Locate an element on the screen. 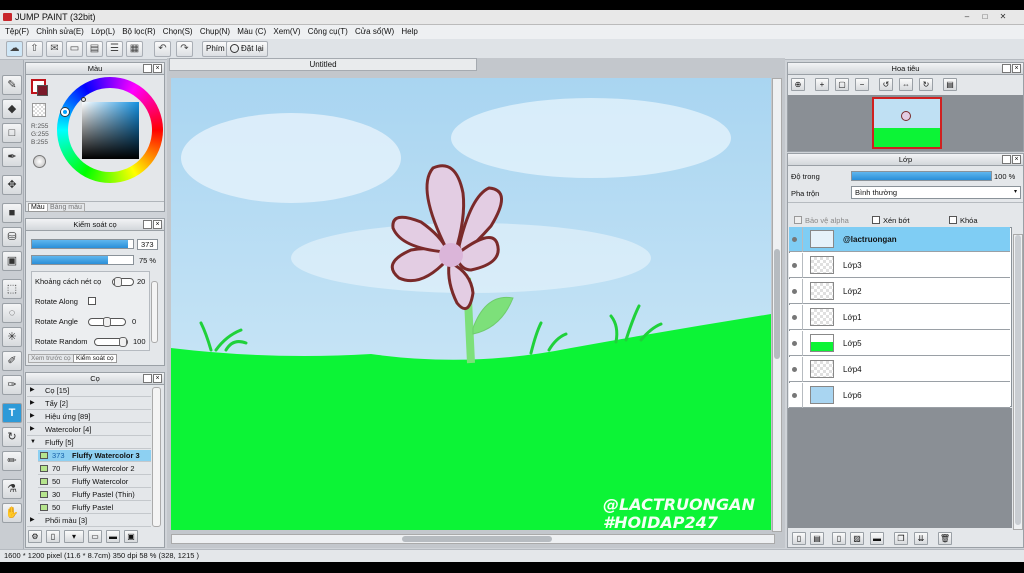  close-button: ✕ is located at coordinates (1003, 17).